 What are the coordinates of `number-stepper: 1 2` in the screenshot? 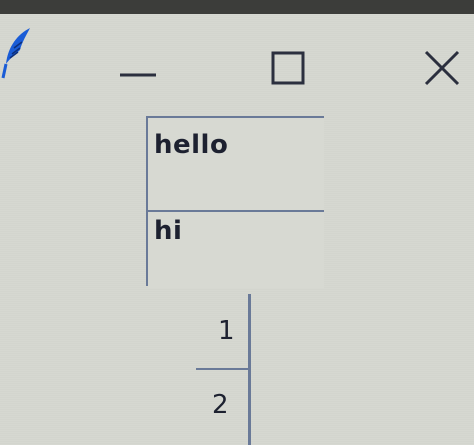 It's located at (231, 369).